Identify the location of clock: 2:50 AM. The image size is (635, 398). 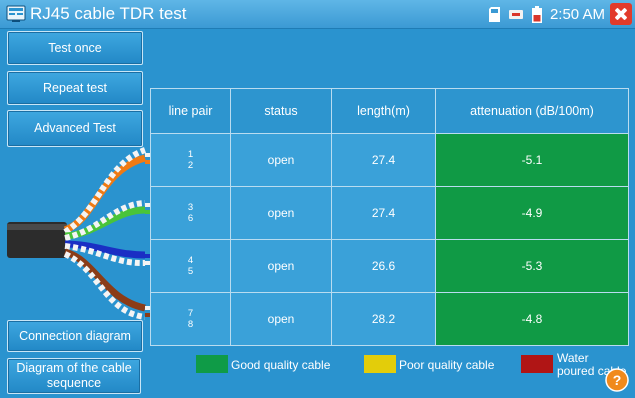
(577, 14).